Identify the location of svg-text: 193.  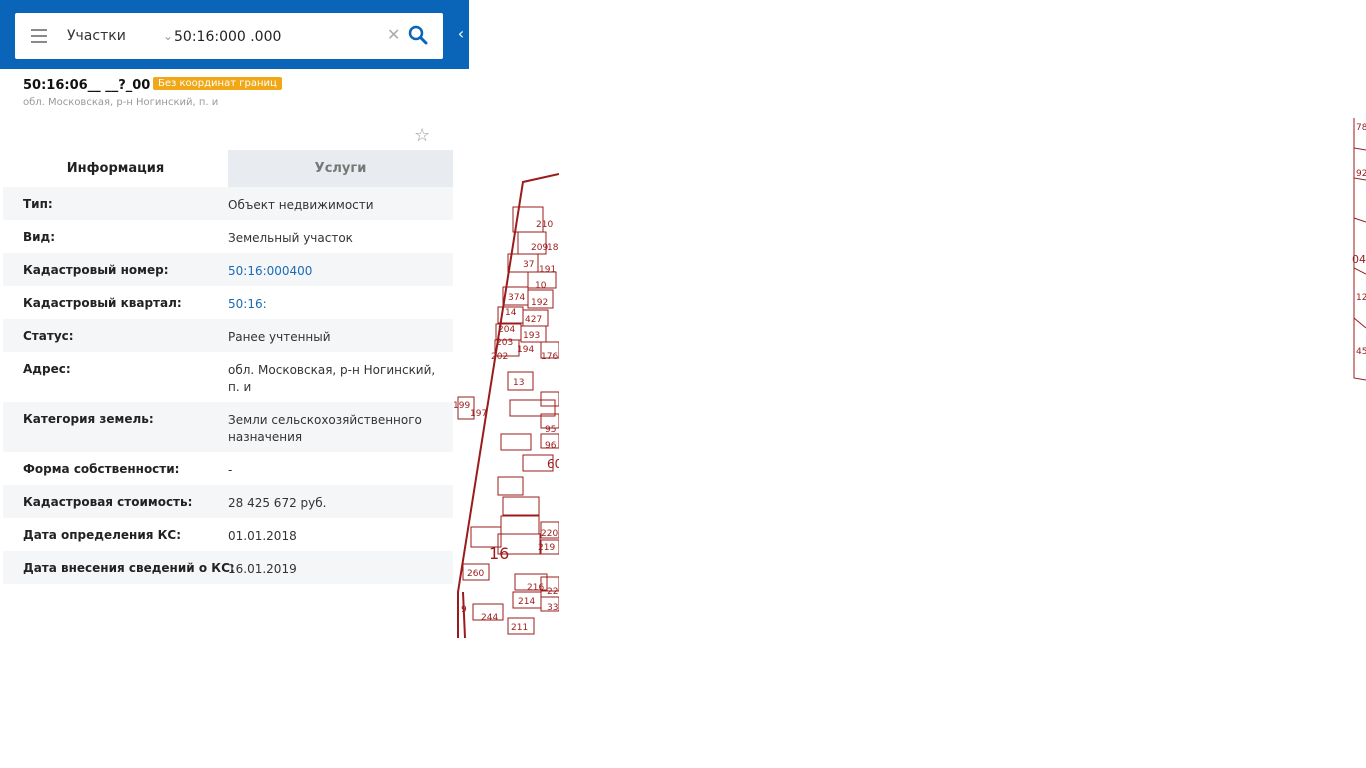
(531, 336).